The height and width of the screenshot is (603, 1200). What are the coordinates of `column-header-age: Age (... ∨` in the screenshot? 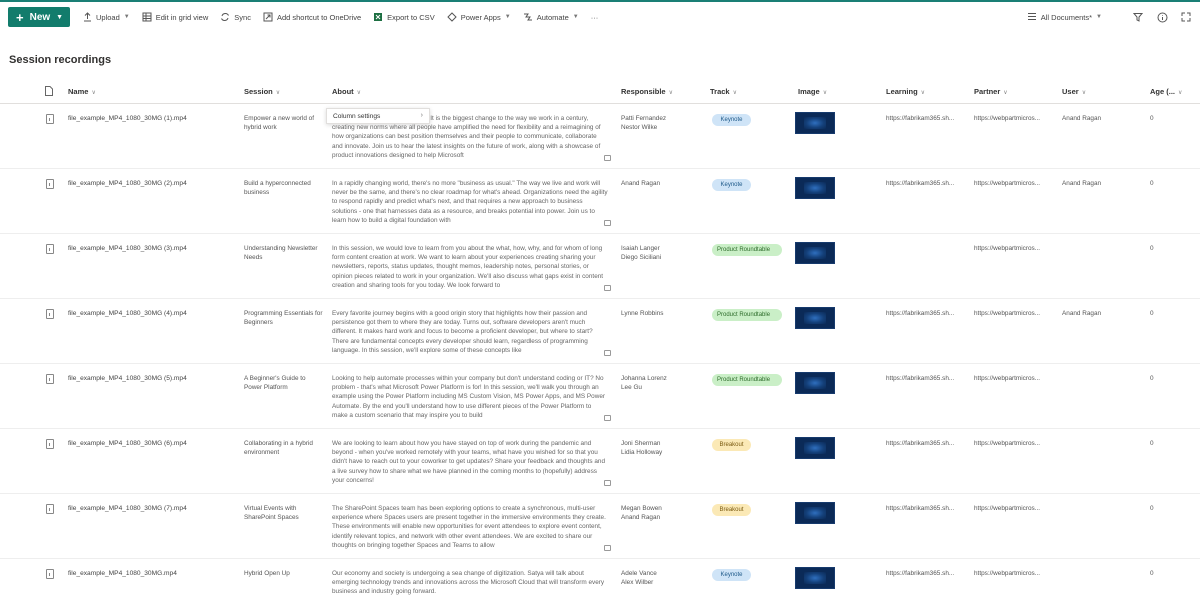 It's located at (1166, 91).